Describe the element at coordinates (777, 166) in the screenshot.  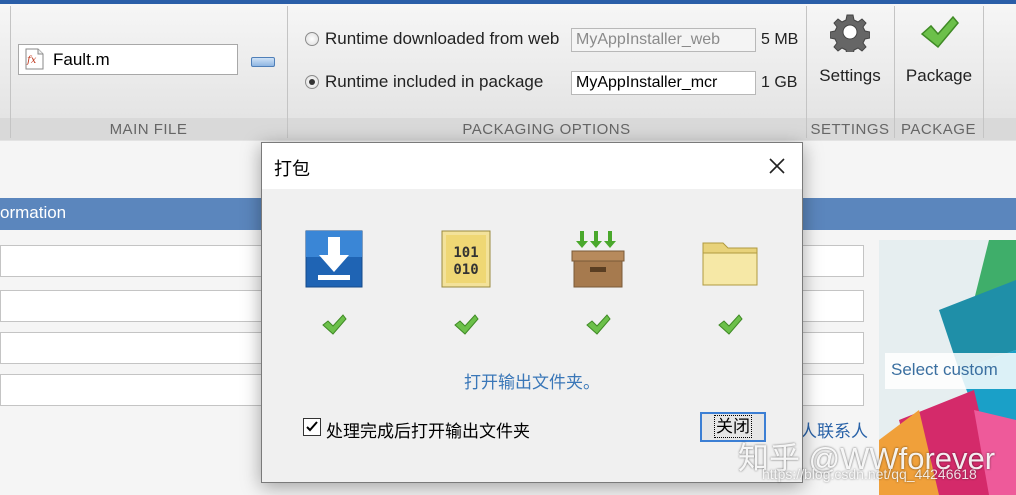
I see `close-icon` at that location.